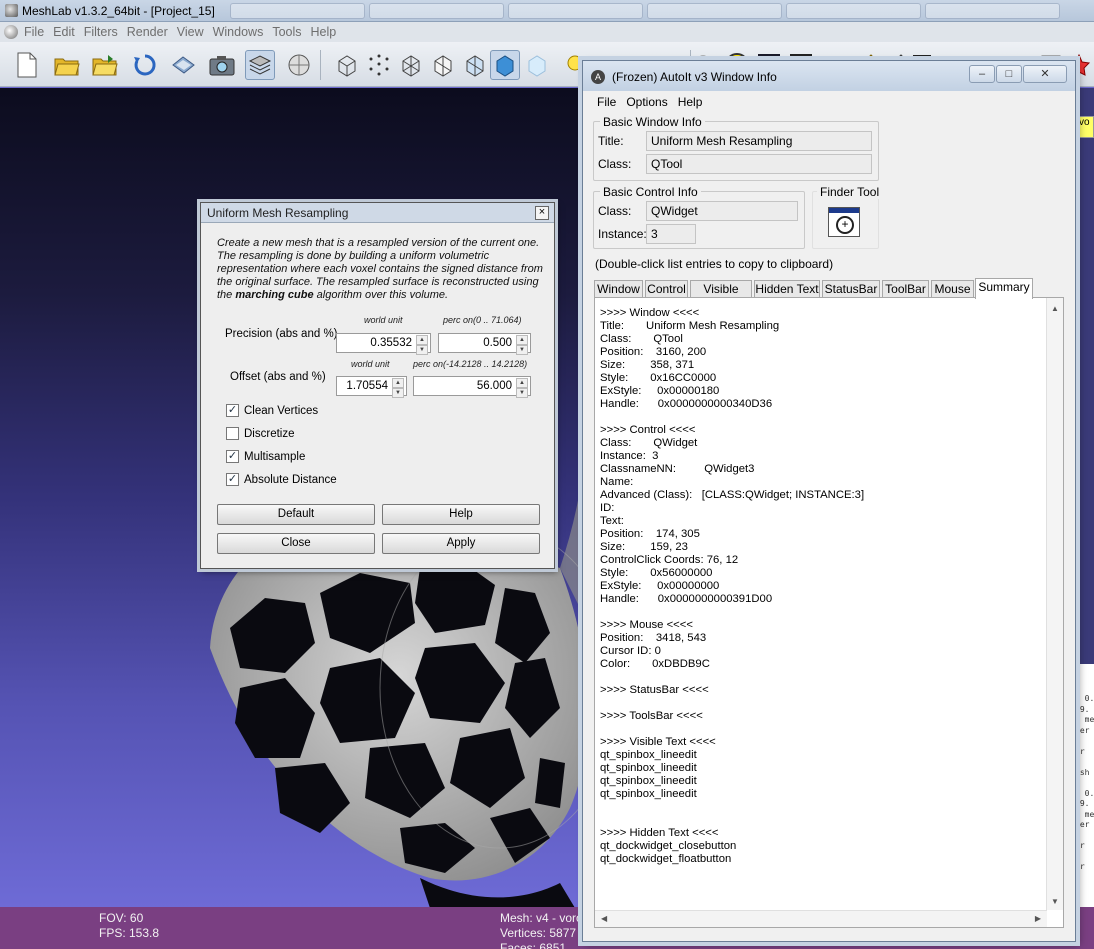  Describe the element at coordinates (522, 350) in the screenshot. I see `spin-down-icon: ▼` at that location.